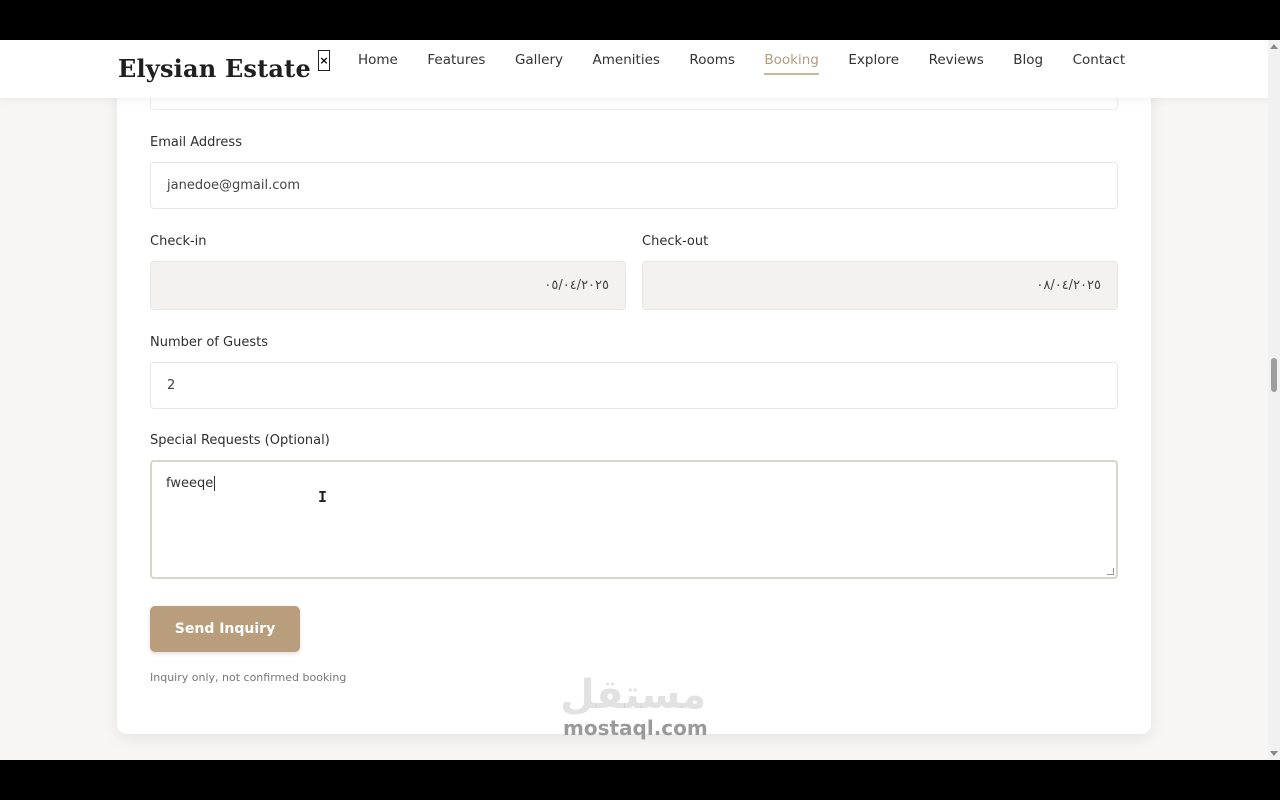 The image size is (1280, 800). Describe the element at coordinates (215, 483) in the screenshot. I see `text-caret` at that location.